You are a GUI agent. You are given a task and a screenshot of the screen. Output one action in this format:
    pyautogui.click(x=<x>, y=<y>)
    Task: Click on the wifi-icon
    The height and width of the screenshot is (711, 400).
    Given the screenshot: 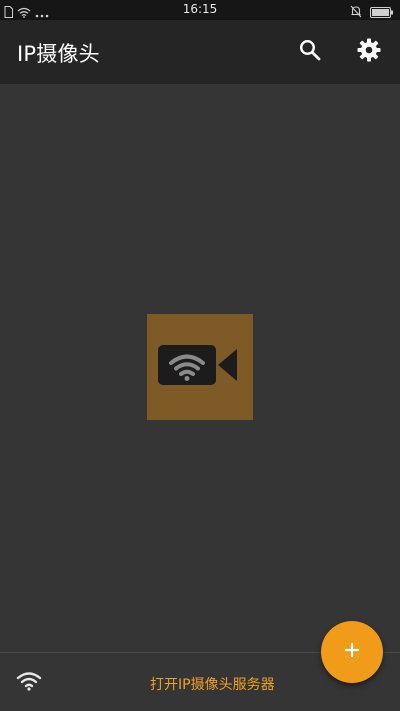 What is the action you would take?
    pyautogui.click(x=29, y=683)
    